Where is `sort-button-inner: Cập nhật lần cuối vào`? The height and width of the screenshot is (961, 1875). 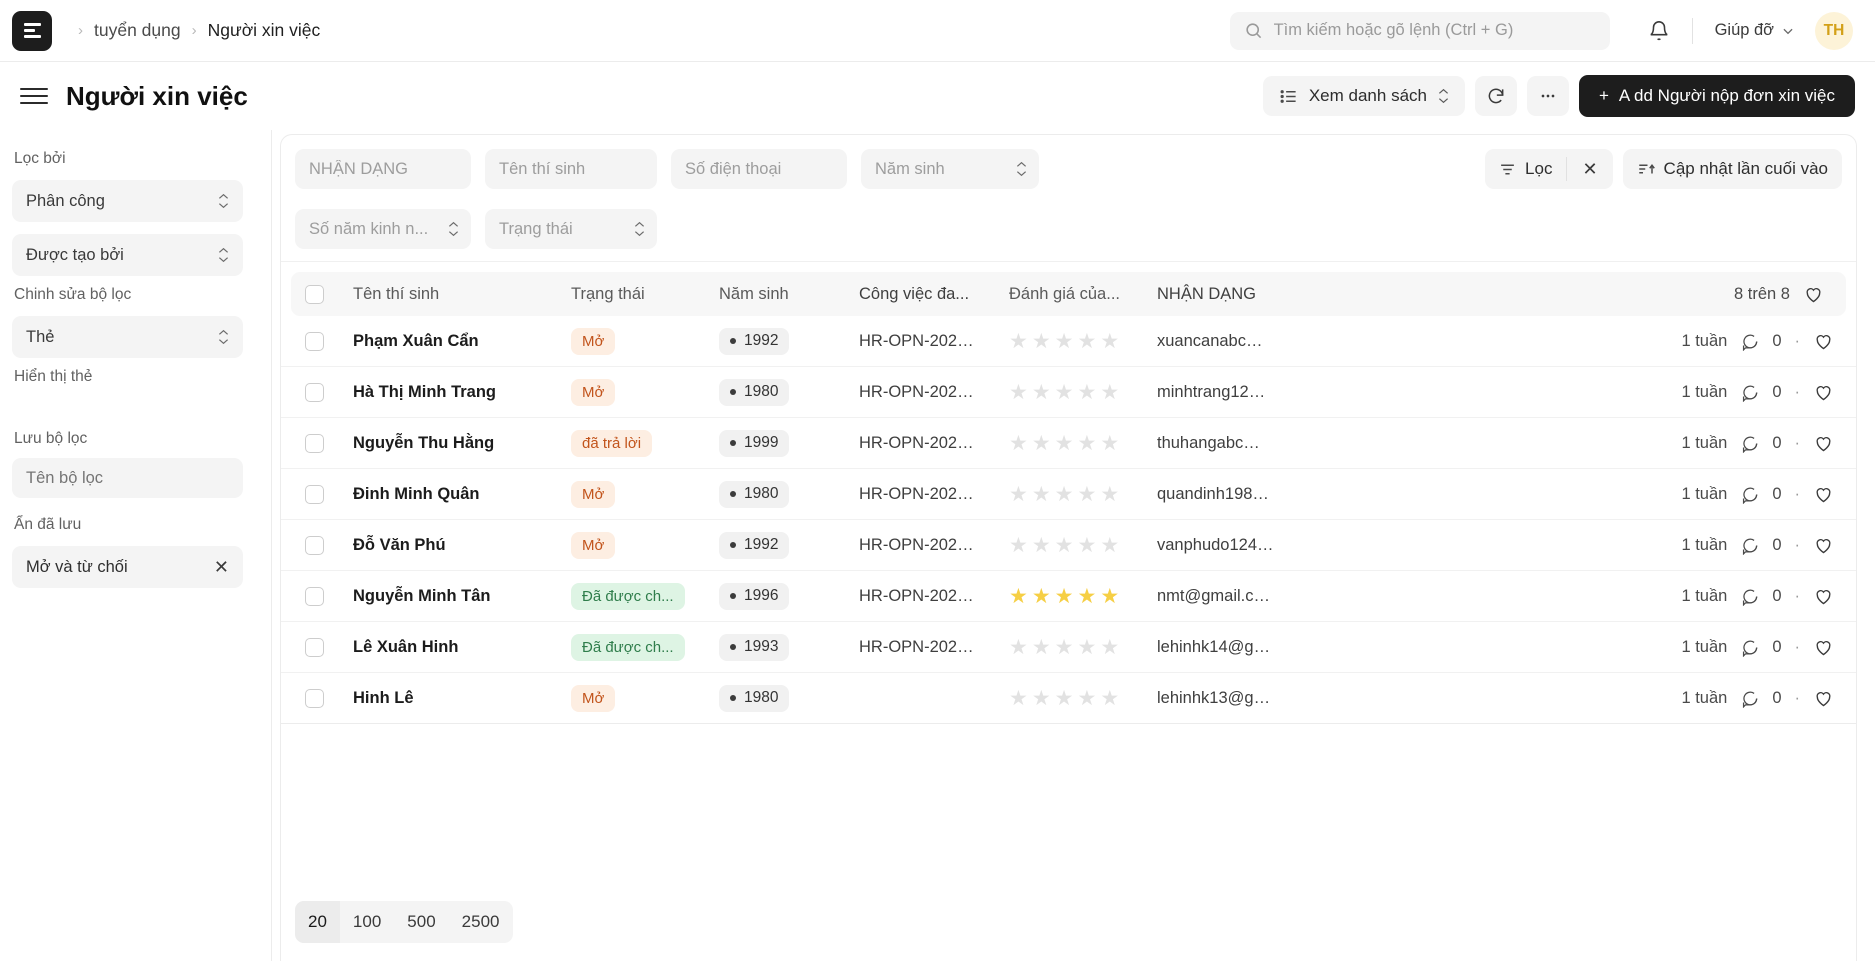
sort-button-inner: Cập nhật lần cuối vào is located at coordinates (1732, 169).